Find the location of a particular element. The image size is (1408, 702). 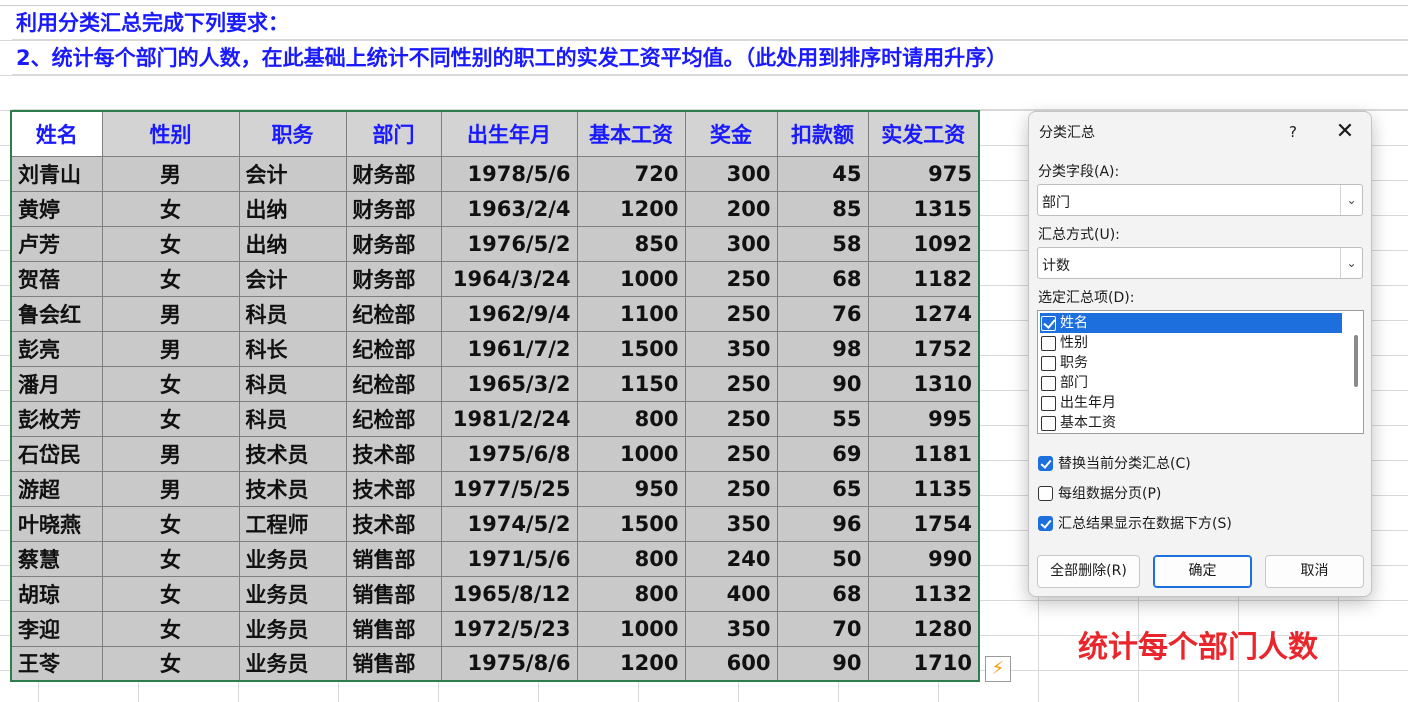

cell-birthdate: 1972/5/23 is located at coordinates (509, 628).